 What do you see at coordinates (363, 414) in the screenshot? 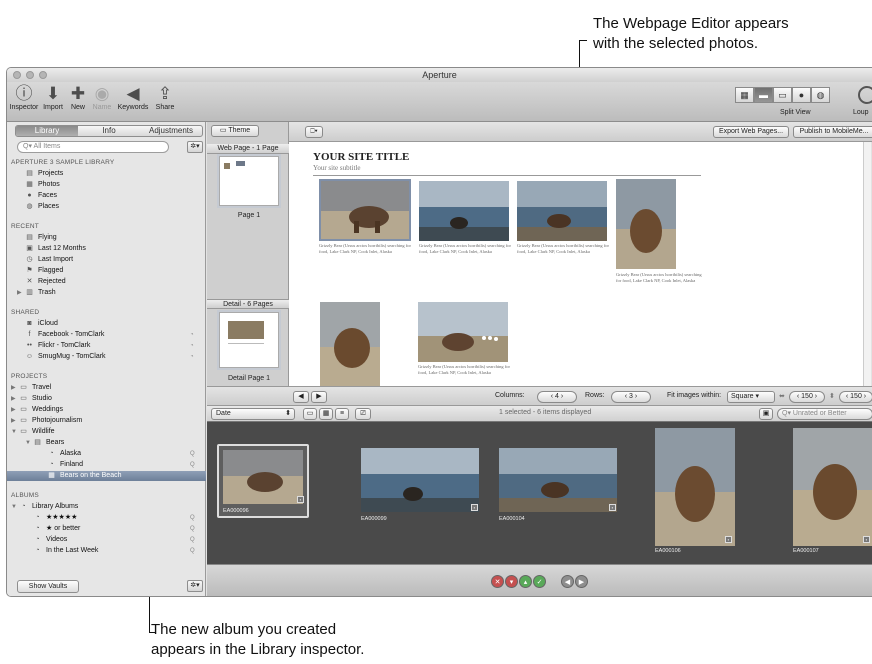
I see `metadata-overlay-button: ⎚` at bounding box center [363, 414].